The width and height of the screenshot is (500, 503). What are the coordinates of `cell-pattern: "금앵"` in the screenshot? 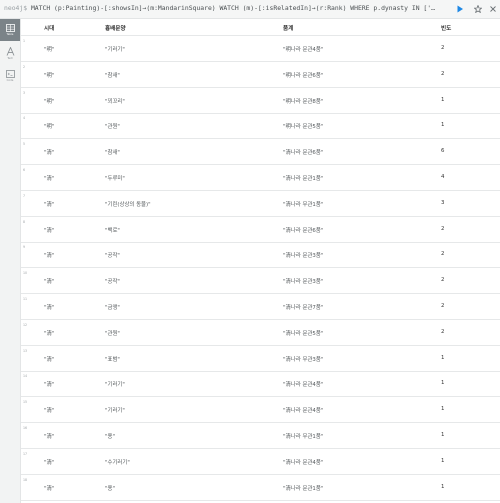 It's located at (112, 308).